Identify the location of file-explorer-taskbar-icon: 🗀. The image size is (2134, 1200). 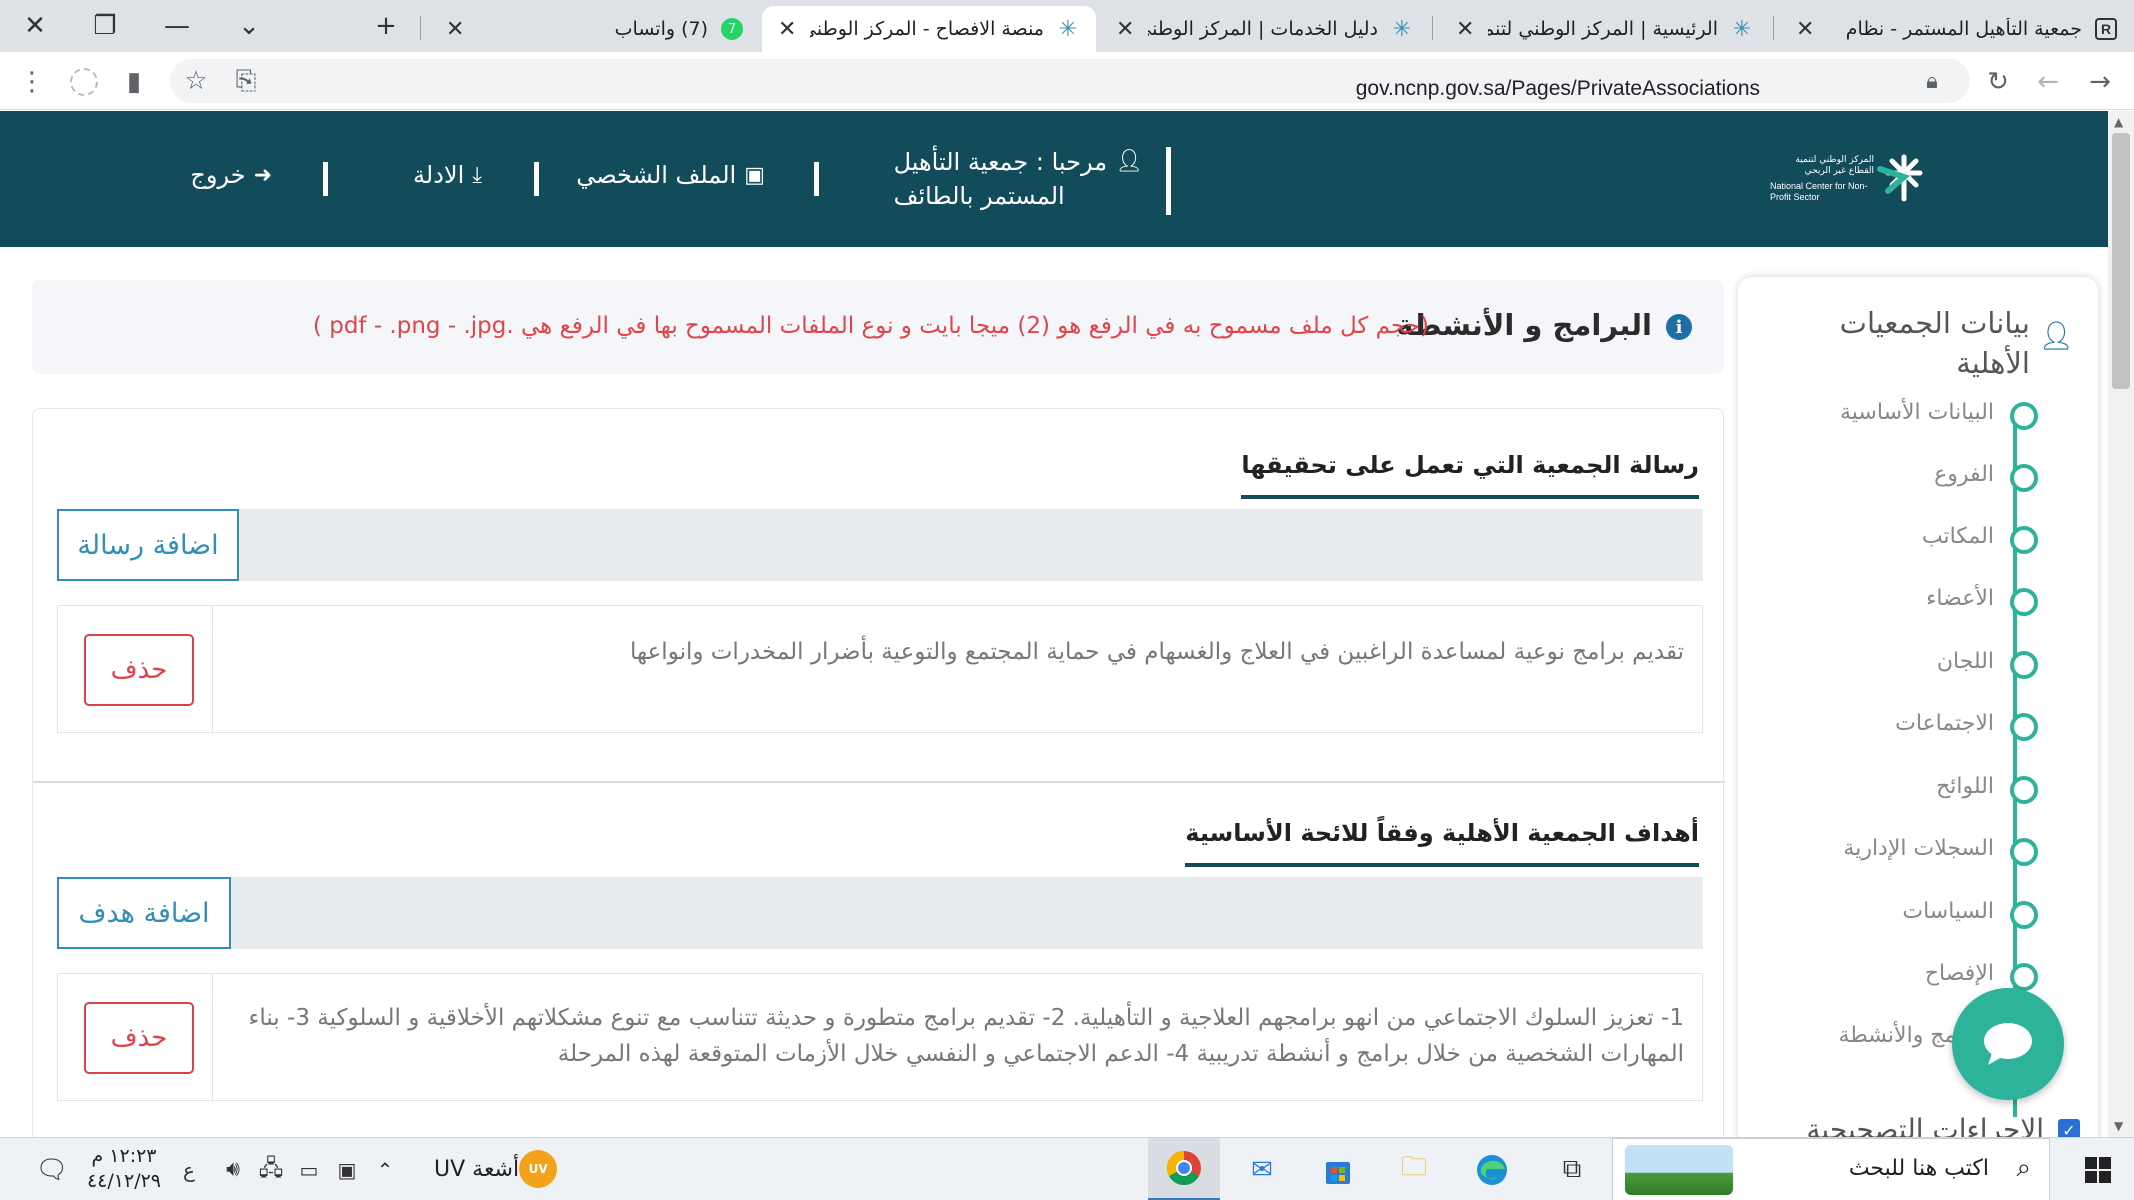
(1414, 1169).